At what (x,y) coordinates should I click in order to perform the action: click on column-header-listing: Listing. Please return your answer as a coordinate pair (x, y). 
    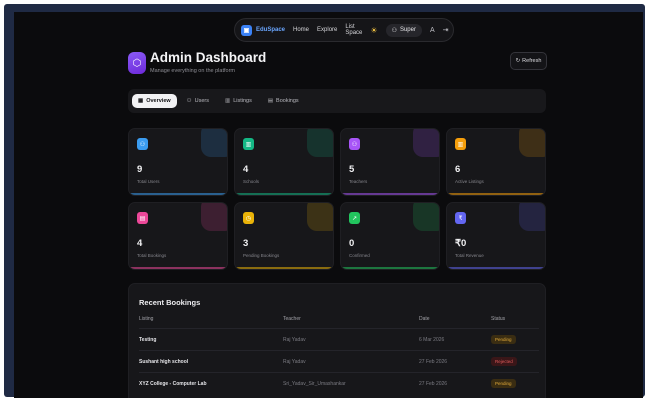
    Looking at the image, I should click on (146, 319).